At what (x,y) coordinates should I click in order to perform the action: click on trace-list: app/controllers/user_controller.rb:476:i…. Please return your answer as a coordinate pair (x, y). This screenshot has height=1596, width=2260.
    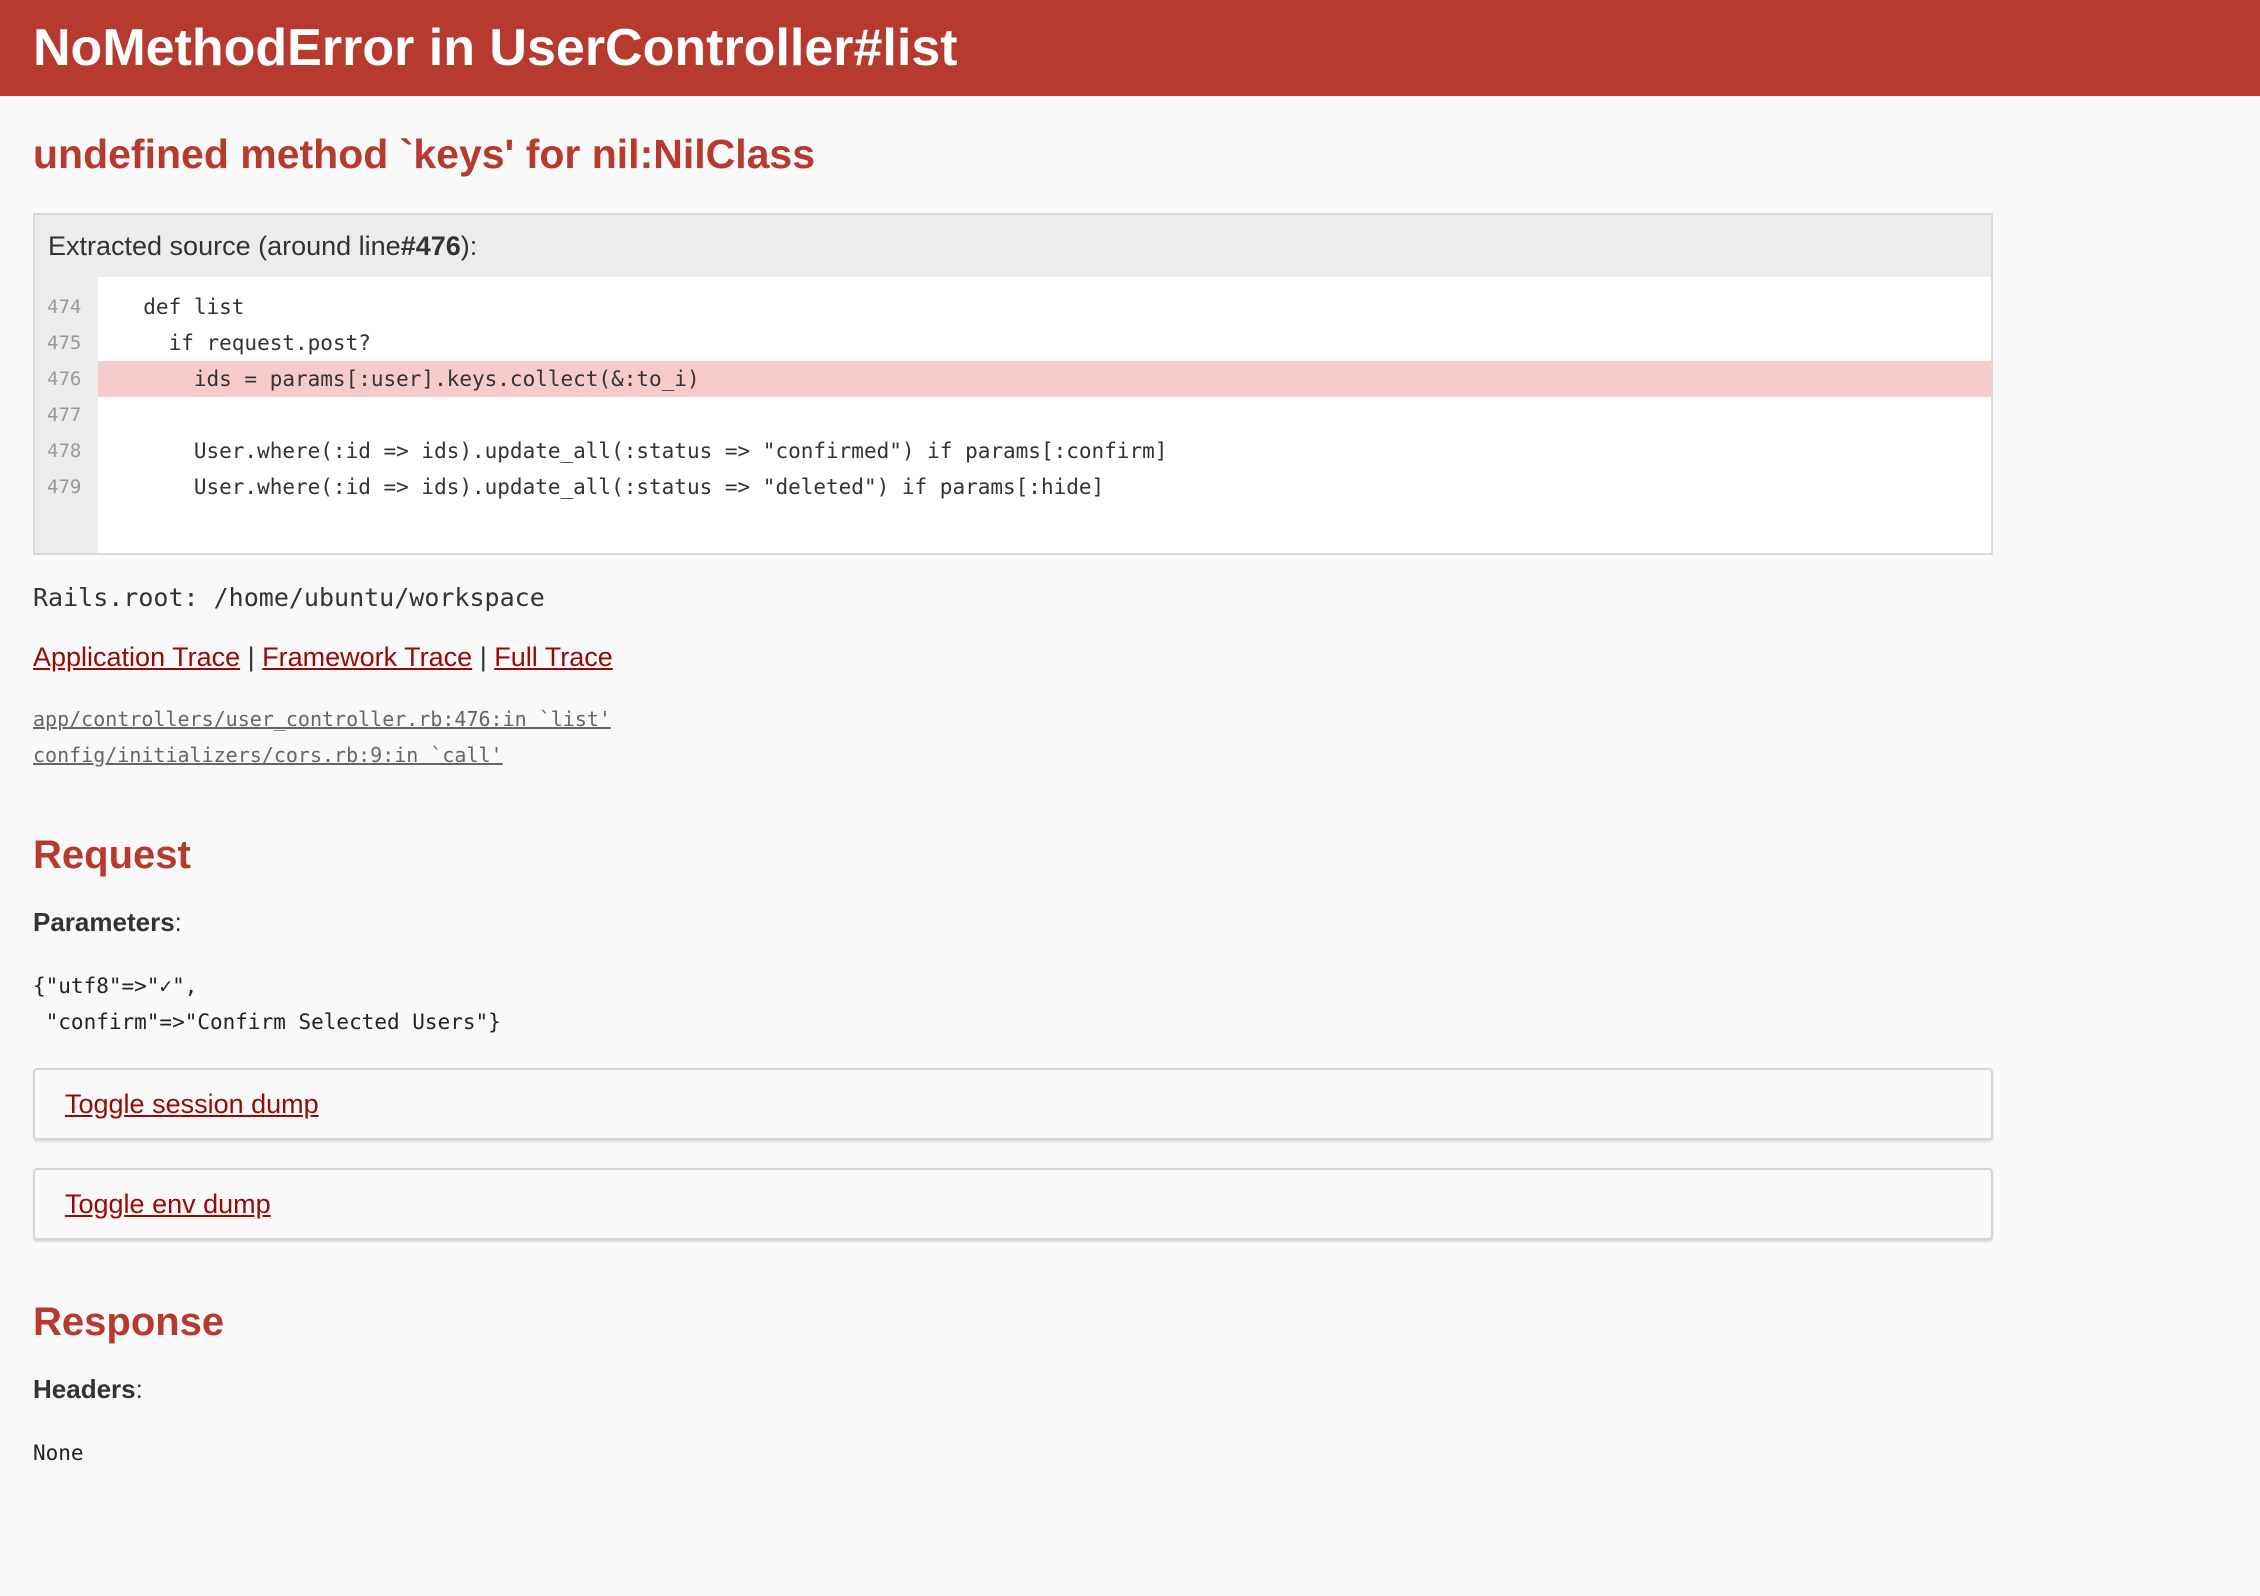
    Looking at the image, I should click on (1130, 737).